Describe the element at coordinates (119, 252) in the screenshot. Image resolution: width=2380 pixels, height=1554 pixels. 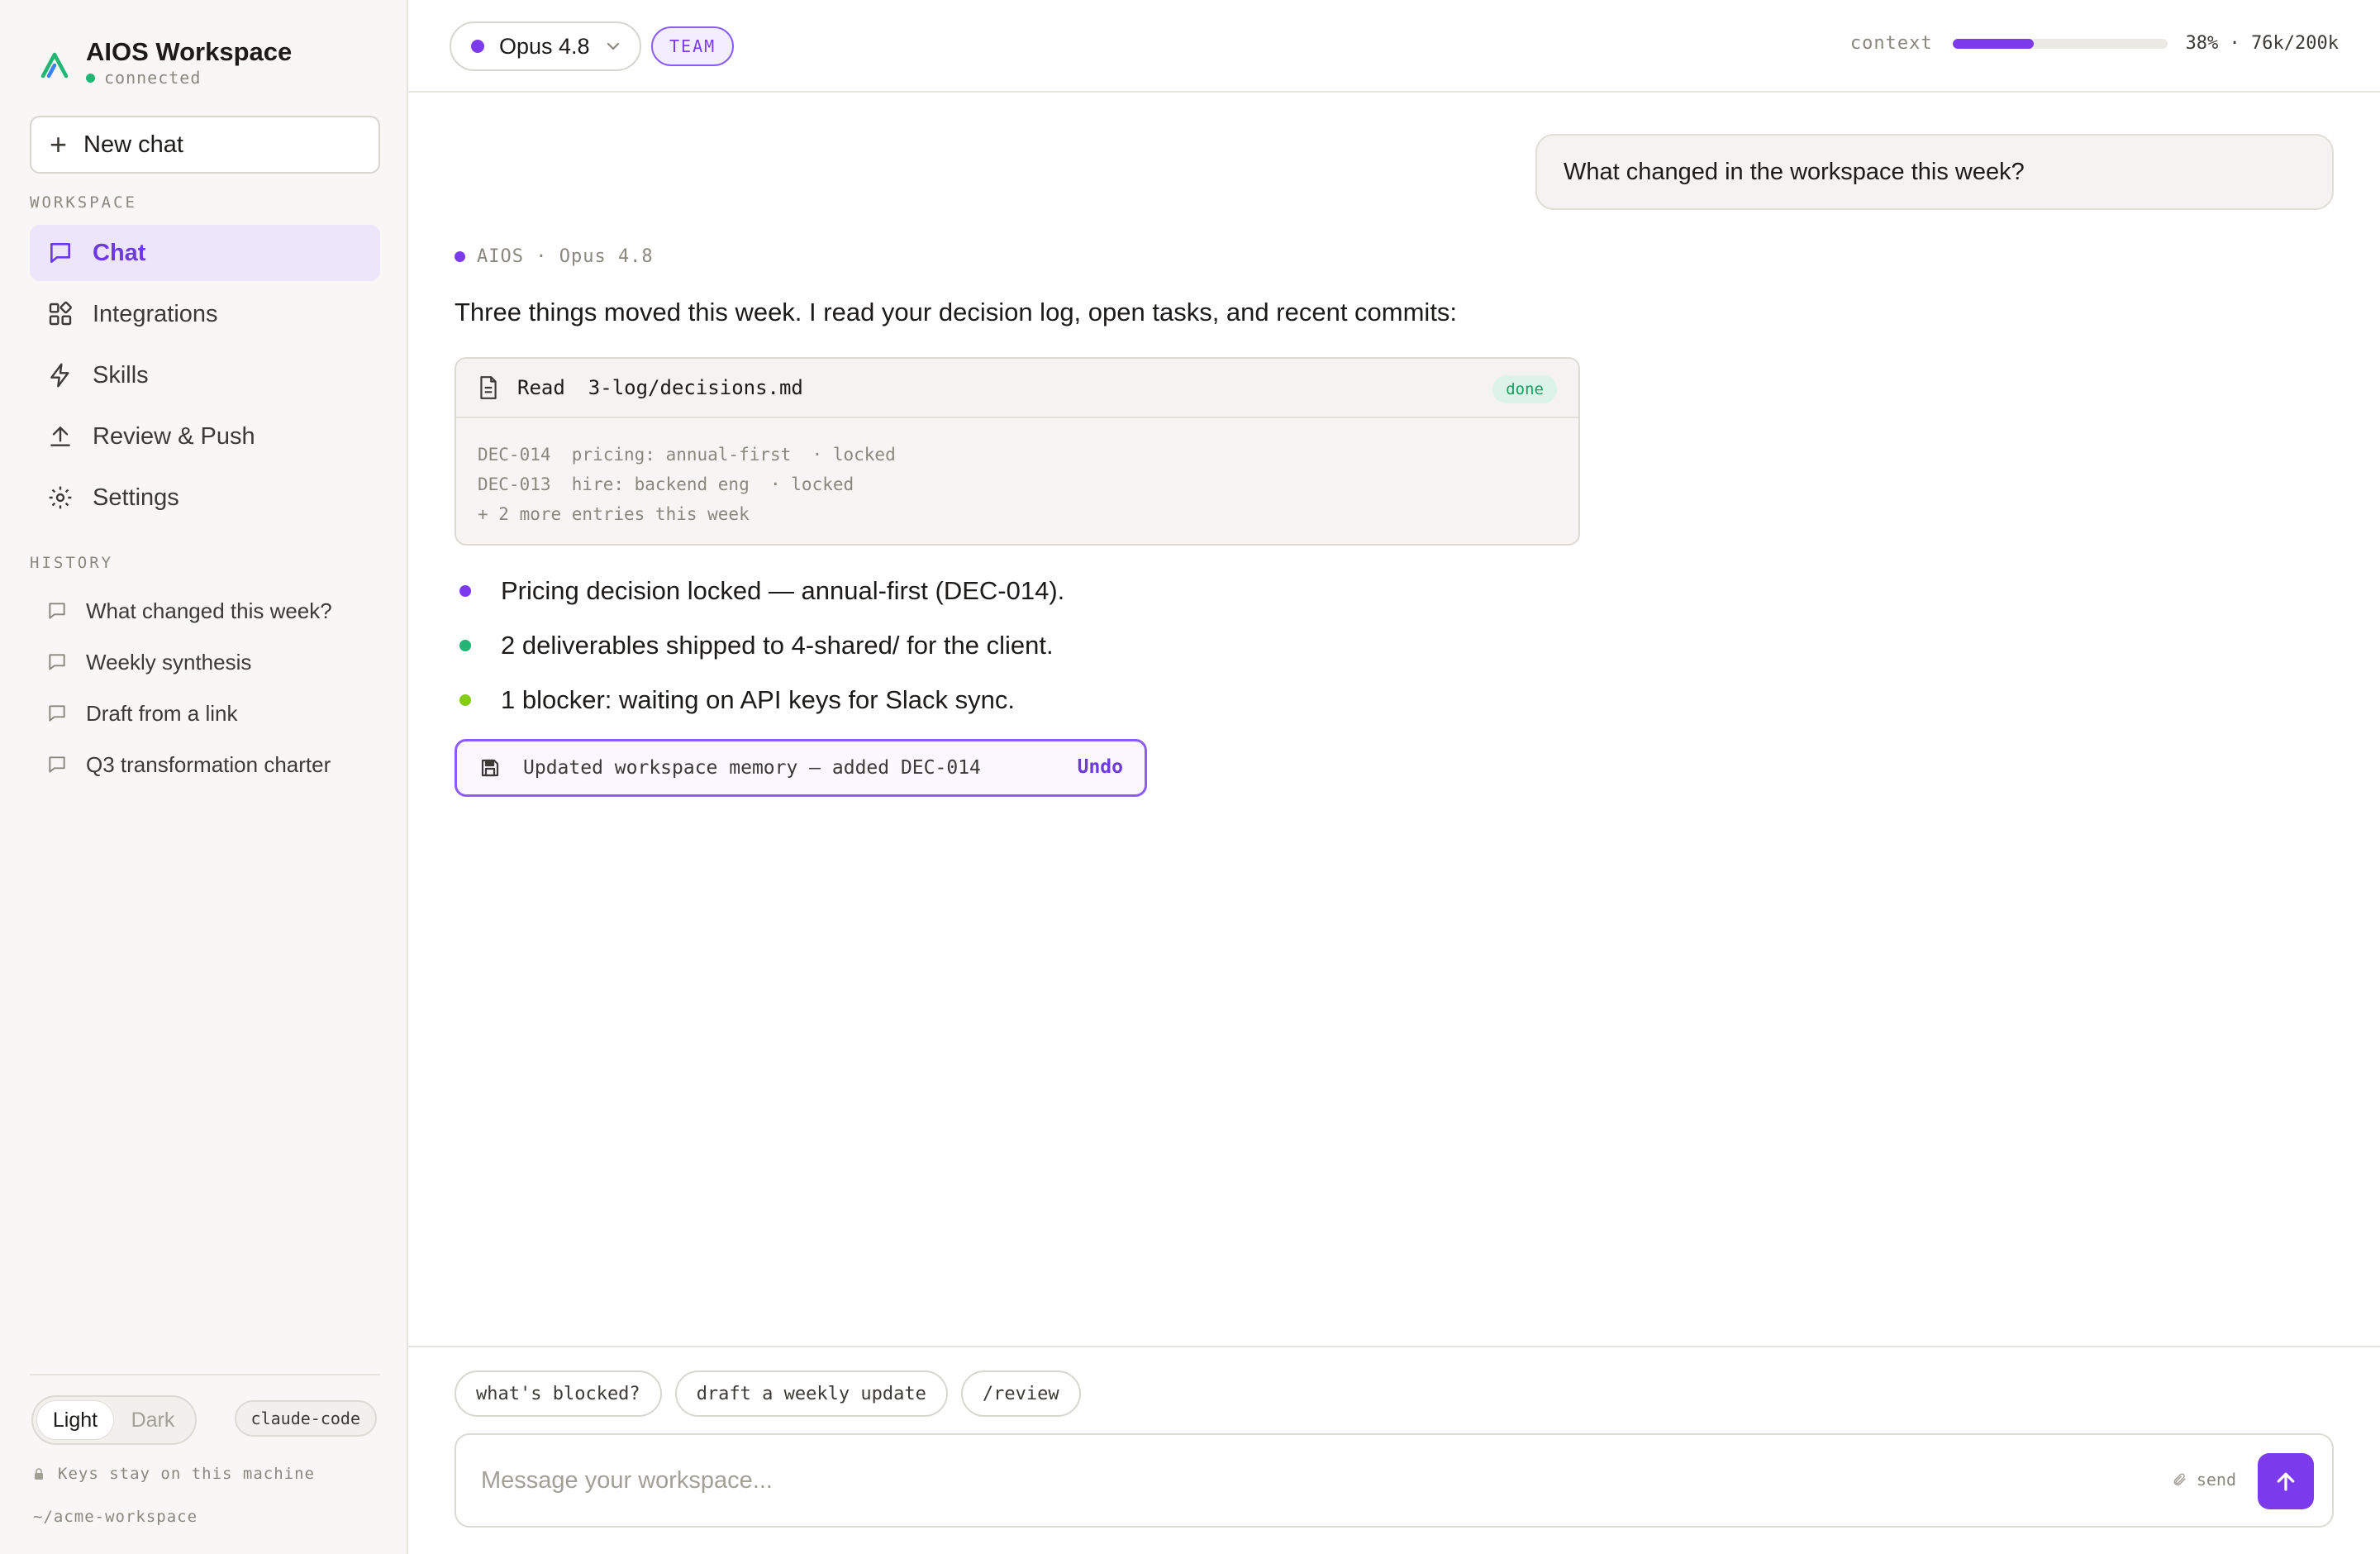
I see `nav-item-label: Chat` at that location.